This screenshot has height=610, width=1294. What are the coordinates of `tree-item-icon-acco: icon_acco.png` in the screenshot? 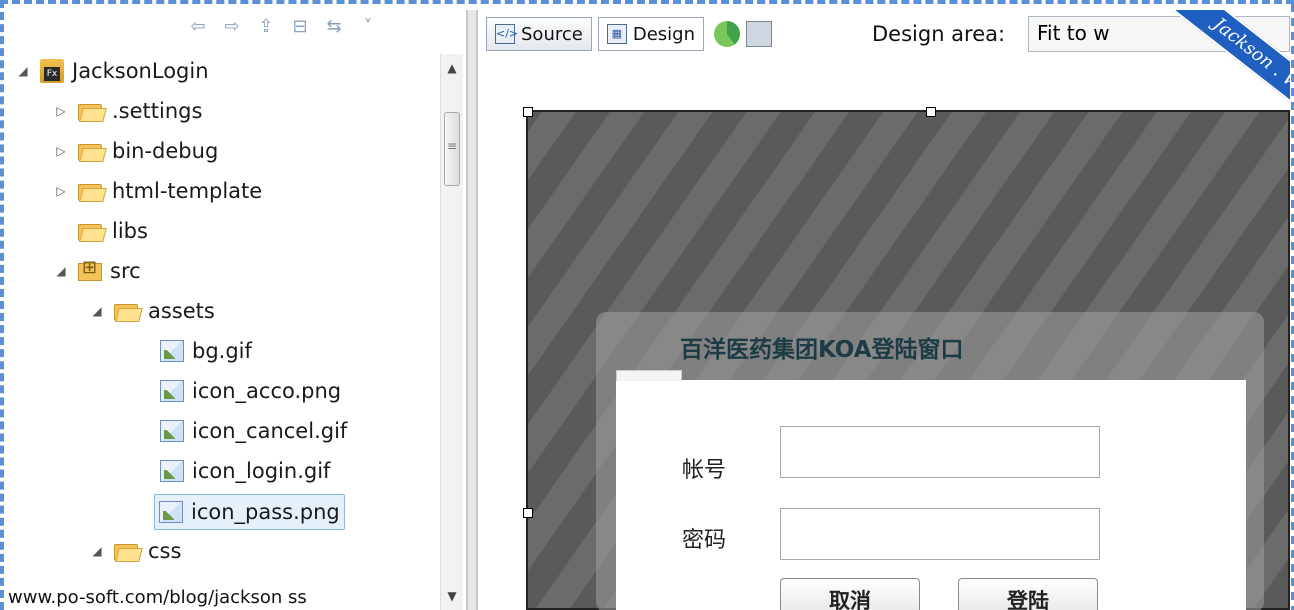 It's located at (250, 391).